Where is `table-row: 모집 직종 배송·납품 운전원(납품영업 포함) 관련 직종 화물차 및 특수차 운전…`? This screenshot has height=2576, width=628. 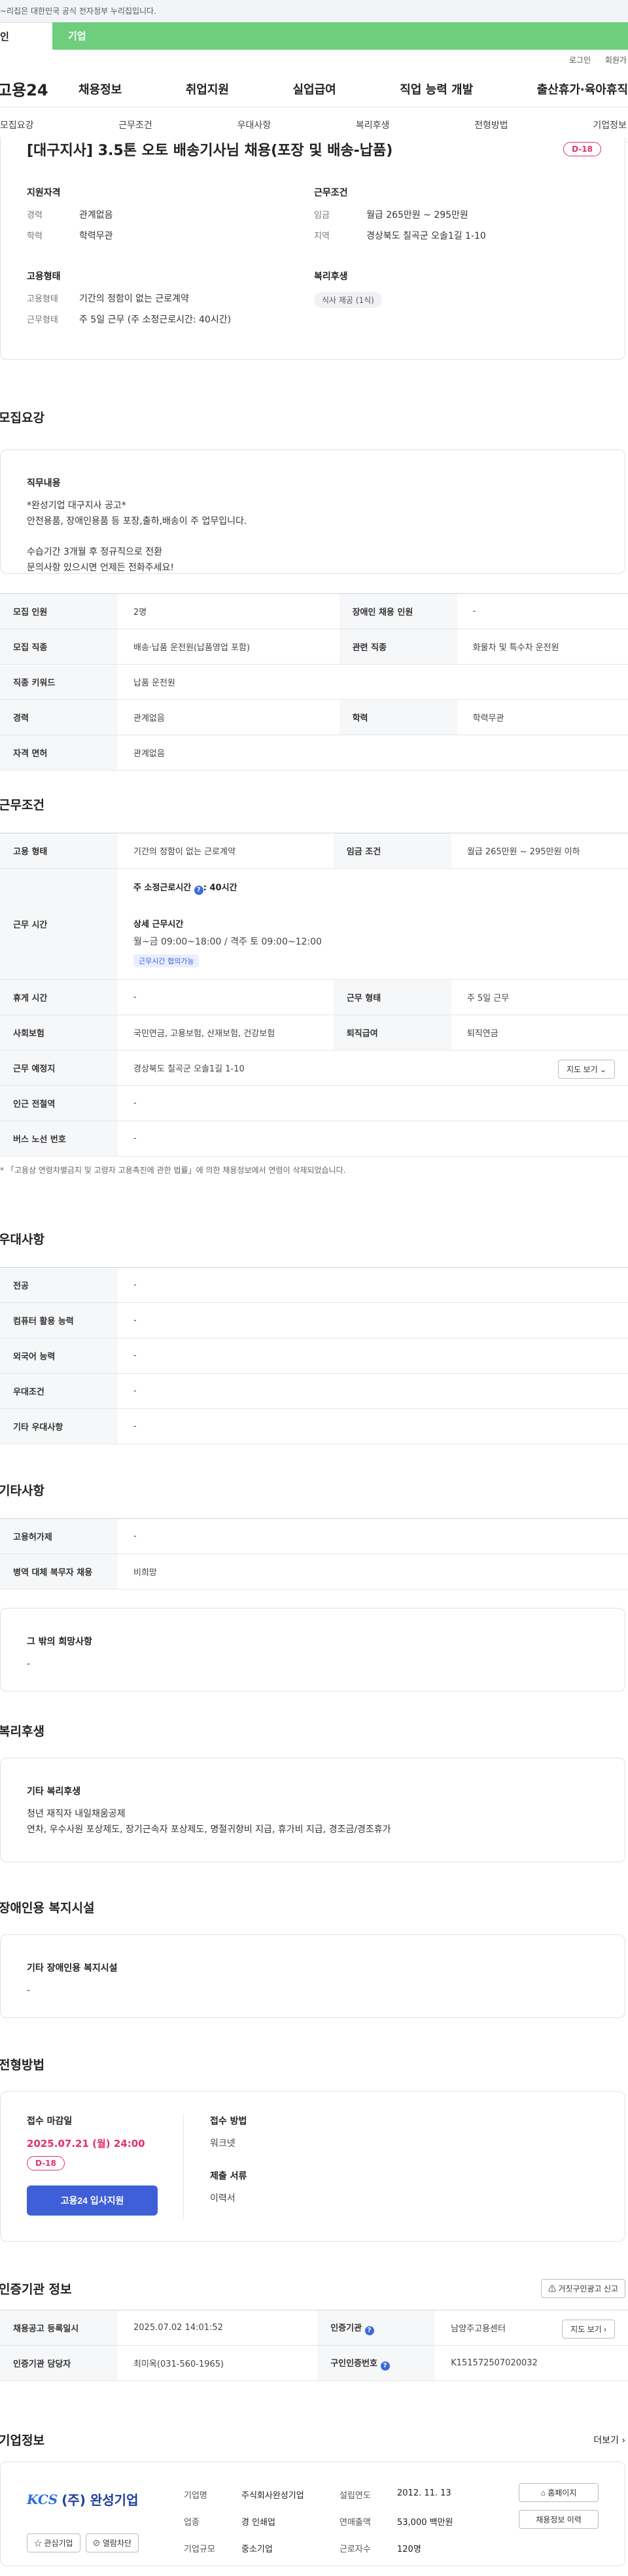
table-row: 모집 직종 배송·납품 운전원(납품영업 포함) 관련 직종 화물차 및 특수차 운전… is located at coordinates (314, 647).